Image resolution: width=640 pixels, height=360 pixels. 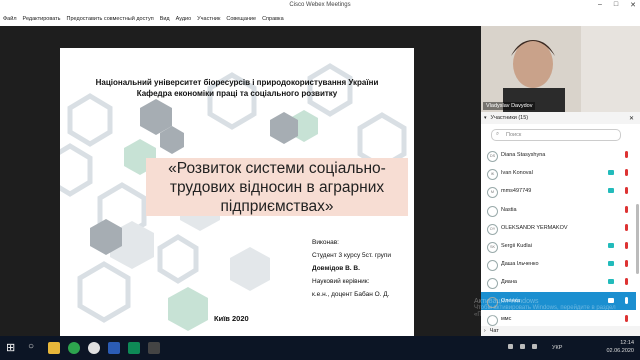 I want to click on windows-taskbar: ⊞ ○ УКР 12:14 02.06.2020, so click(x=320, y=348).